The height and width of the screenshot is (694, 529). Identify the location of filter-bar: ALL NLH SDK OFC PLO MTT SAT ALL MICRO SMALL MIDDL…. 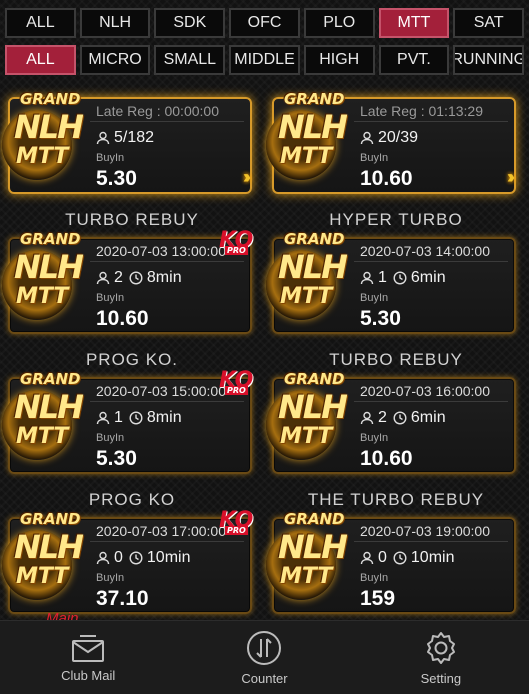
(264, 37).